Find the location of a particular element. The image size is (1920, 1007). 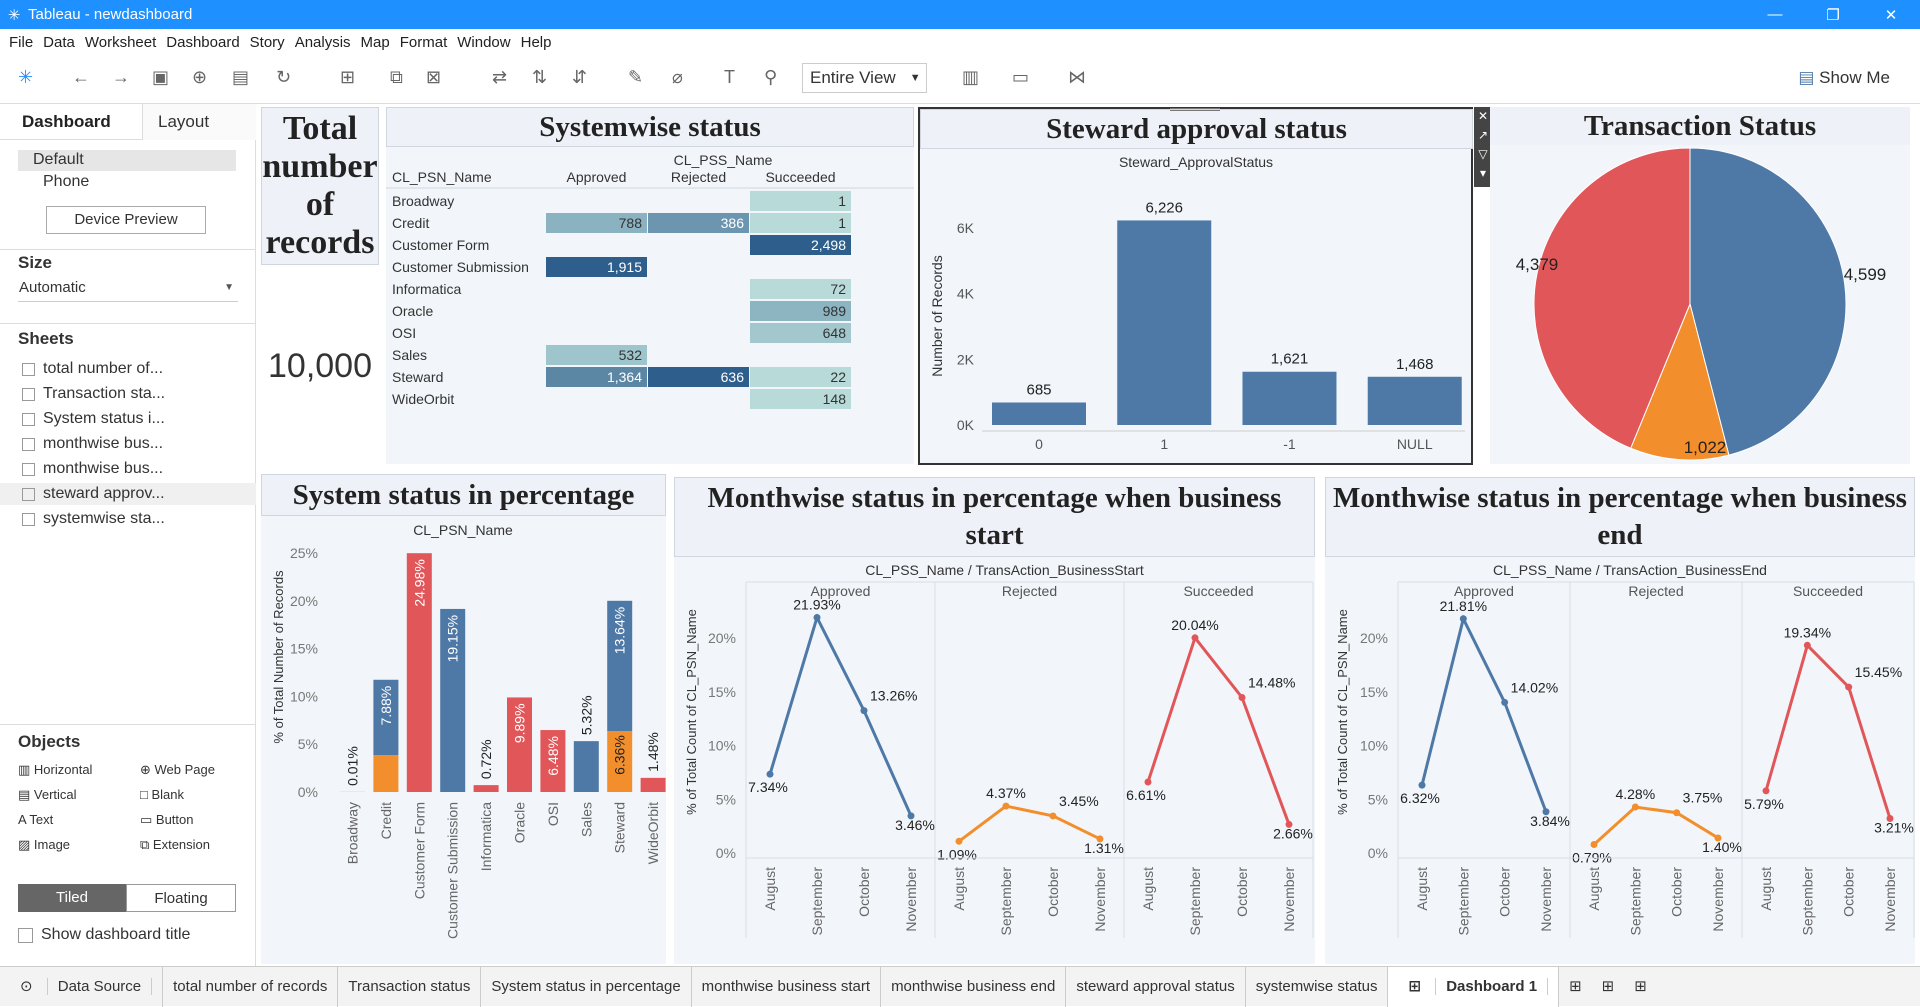

chart-subtitle: CL_PSS_Name / TransAction_BusinessEnd is located at coordinates (1630, 570).